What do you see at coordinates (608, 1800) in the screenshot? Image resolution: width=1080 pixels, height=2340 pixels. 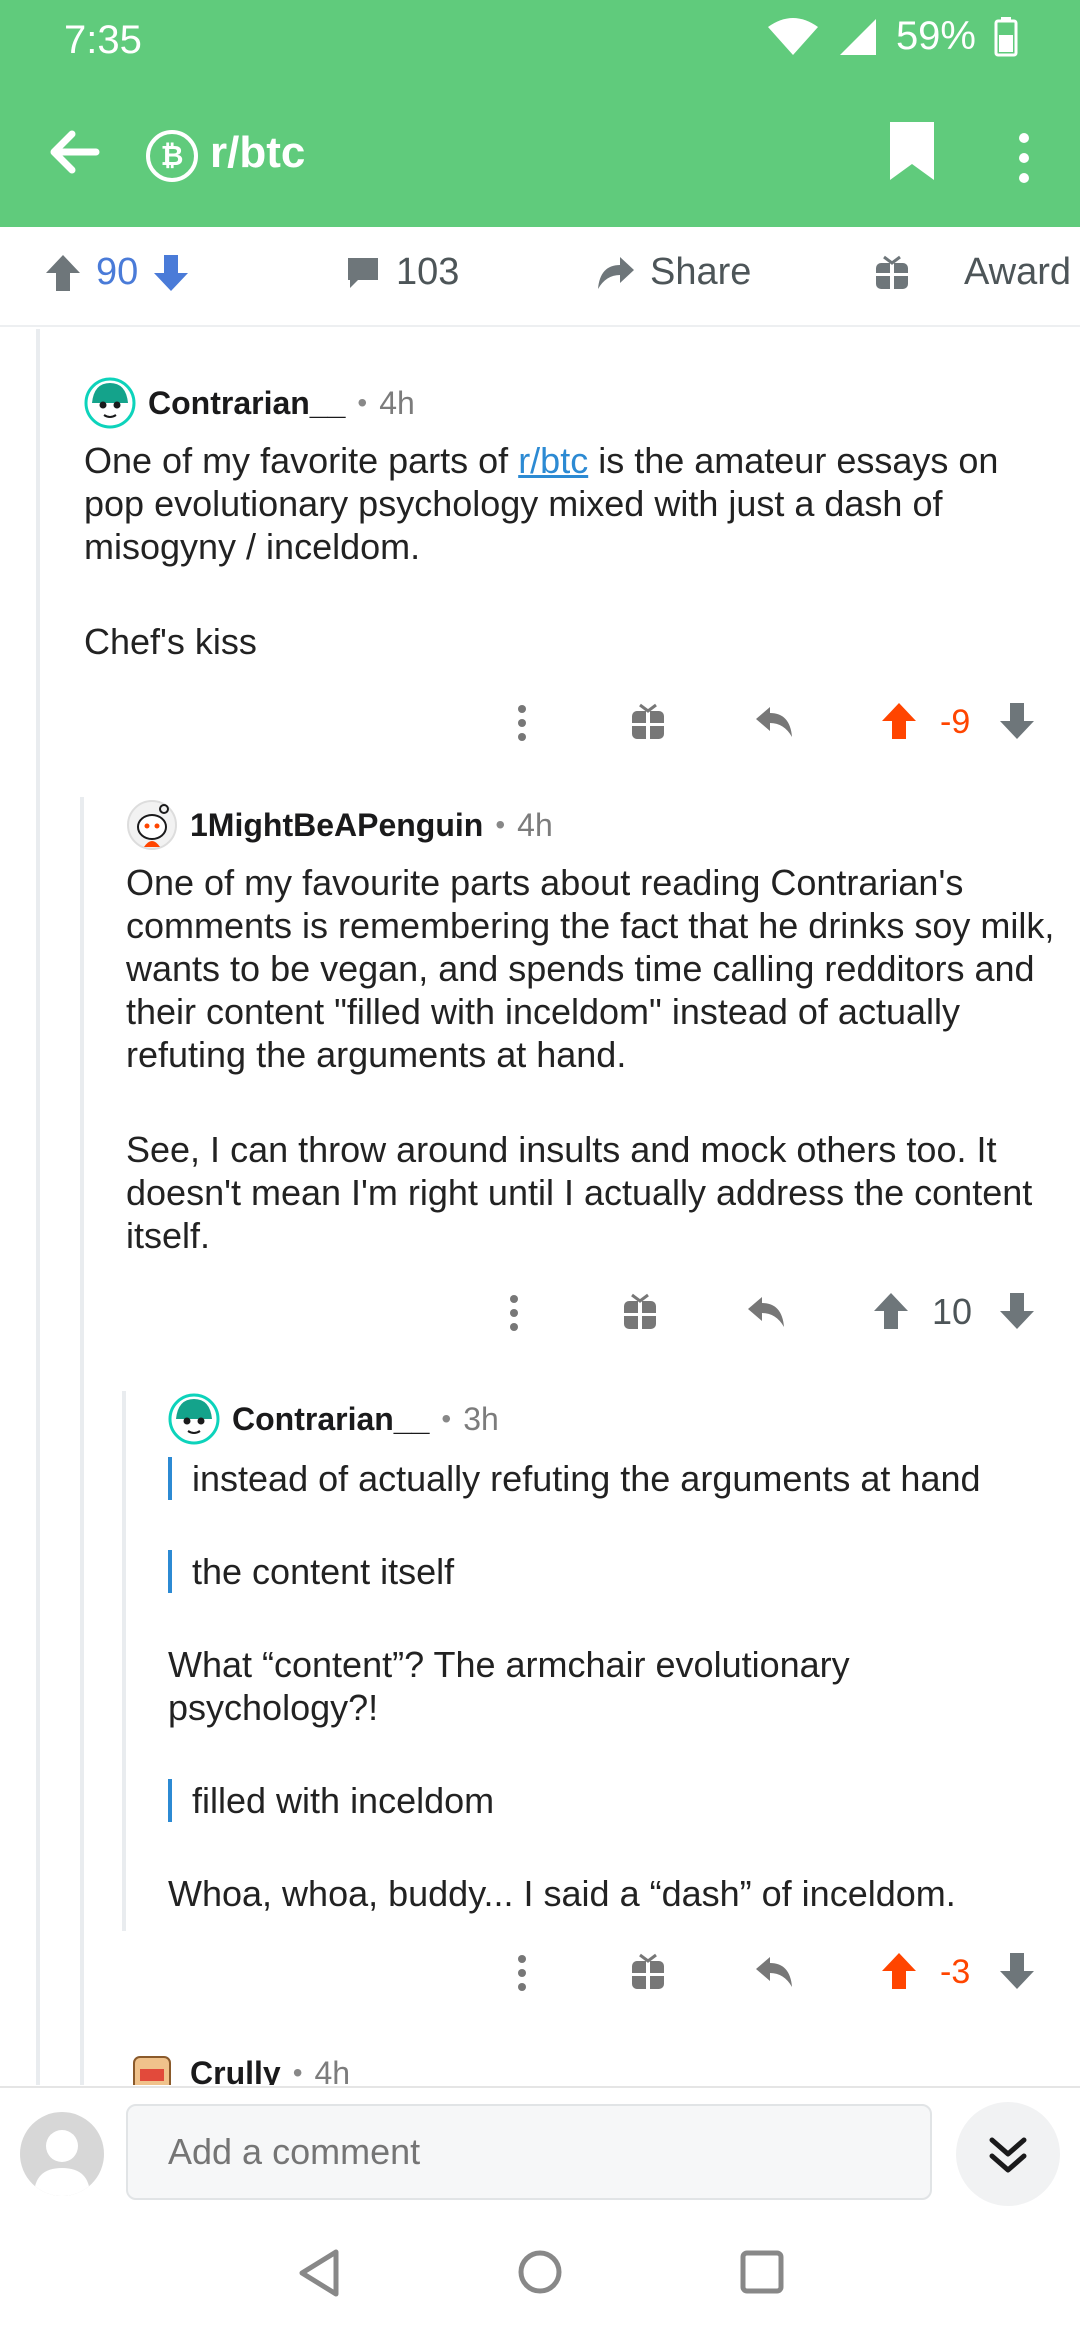 I see `blockquote: filled with inceldom` at bounding box center [608, 1800].